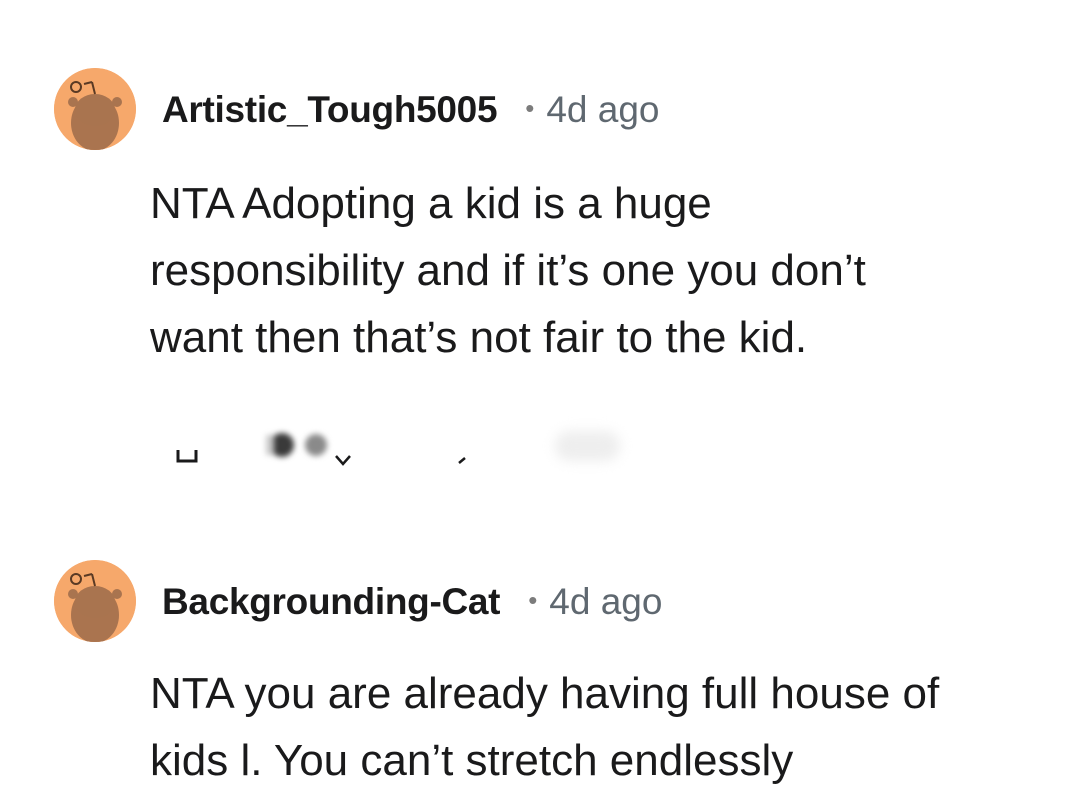  I want to click on username: Artistic_Tough5005, so click(330, 110).